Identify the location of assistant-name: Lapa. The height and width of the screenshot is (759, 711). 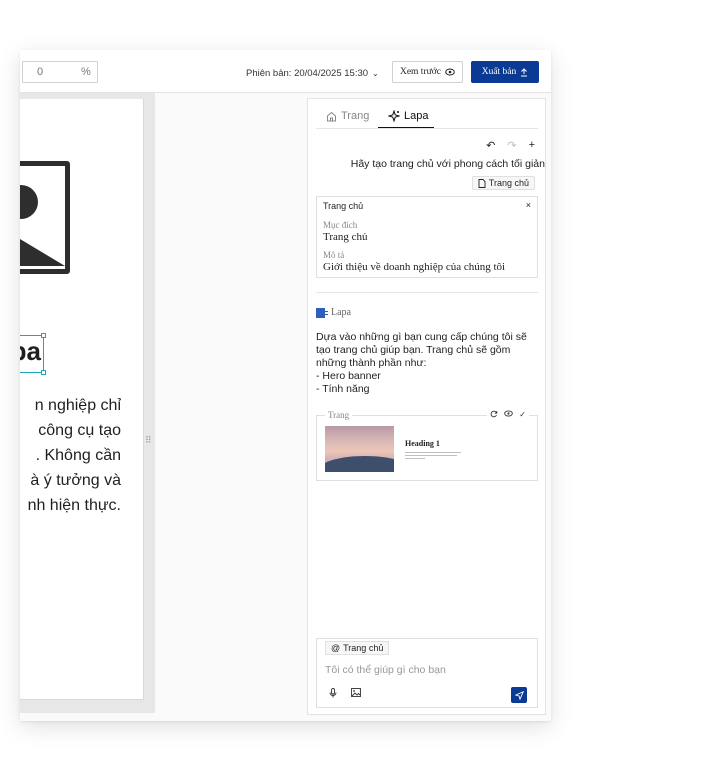
(341, 312).